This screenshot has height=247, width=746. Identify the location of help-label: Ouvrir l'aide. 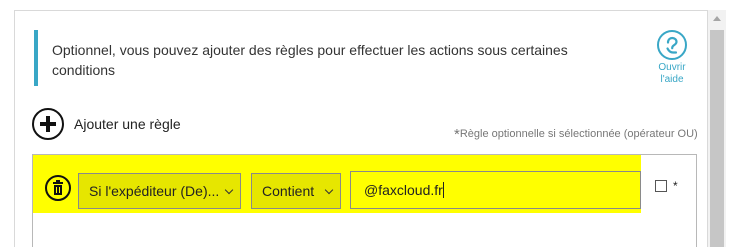
(672, 73).